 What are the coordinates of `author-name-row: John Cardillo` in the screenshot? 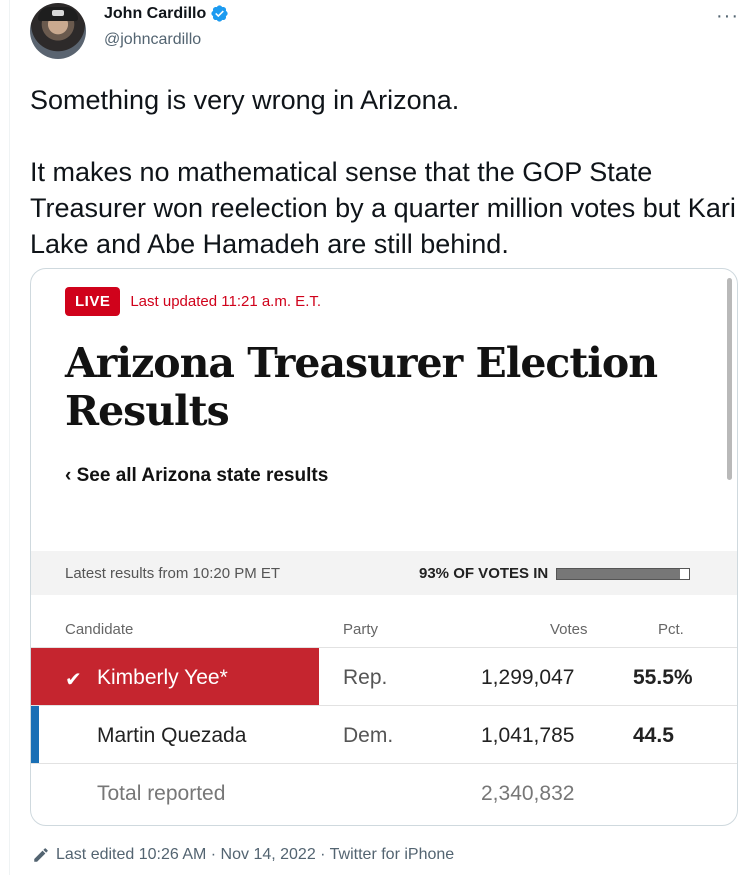 It's located at (166, 13).